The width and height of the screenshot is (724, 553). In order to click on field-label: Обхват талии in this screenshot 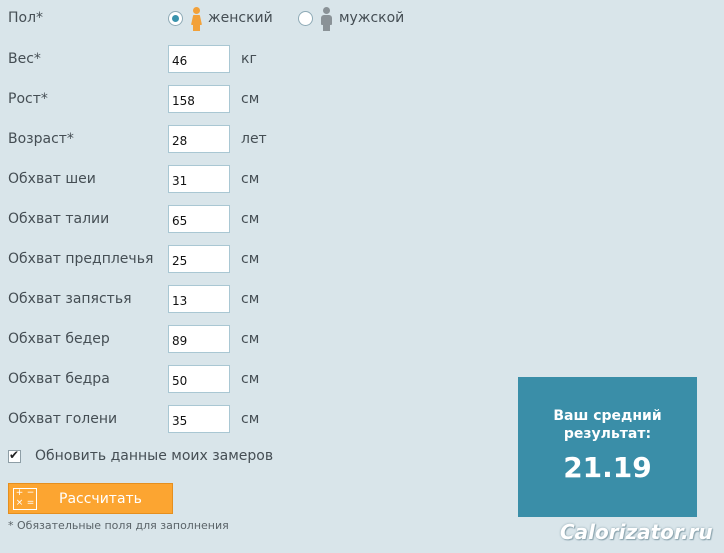, I will do `click(59, 219)`.